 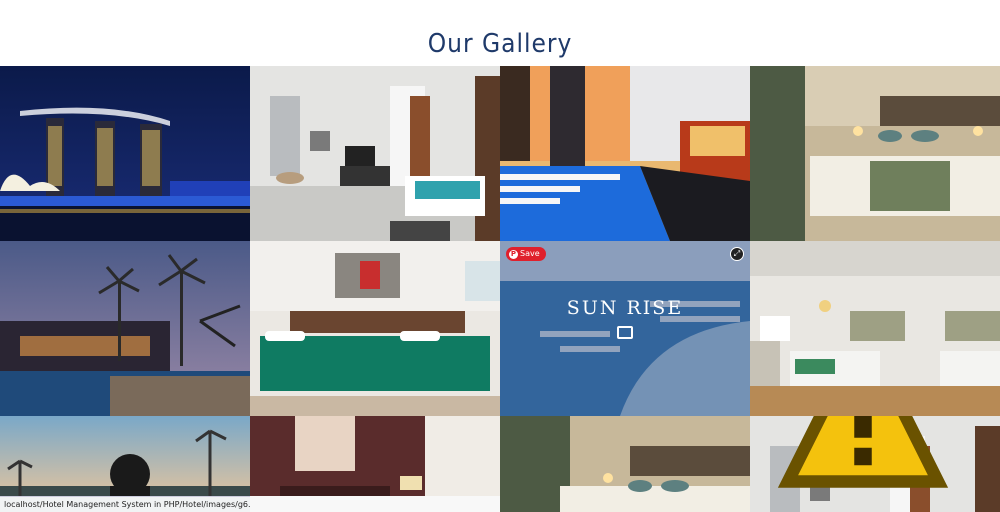 I want to click on save-button: P Save, so click(x=526, y=254).